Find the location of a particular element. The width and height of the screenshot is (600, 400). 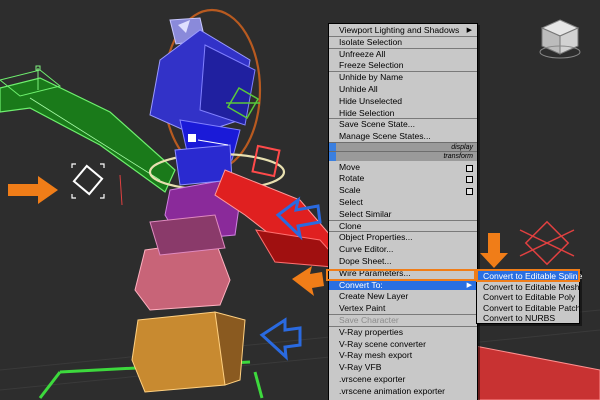

menu-item-create-new-layer: Create New Layer is located at coordinates (403, 296).